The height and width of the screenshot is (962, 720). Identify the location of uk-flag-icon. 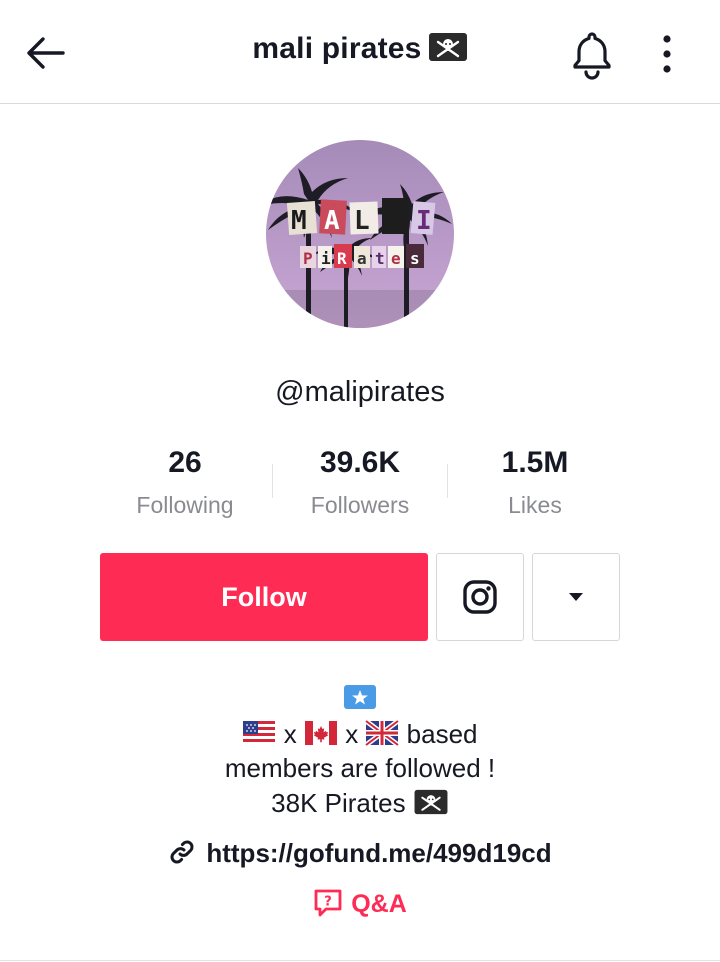
(382, 736).